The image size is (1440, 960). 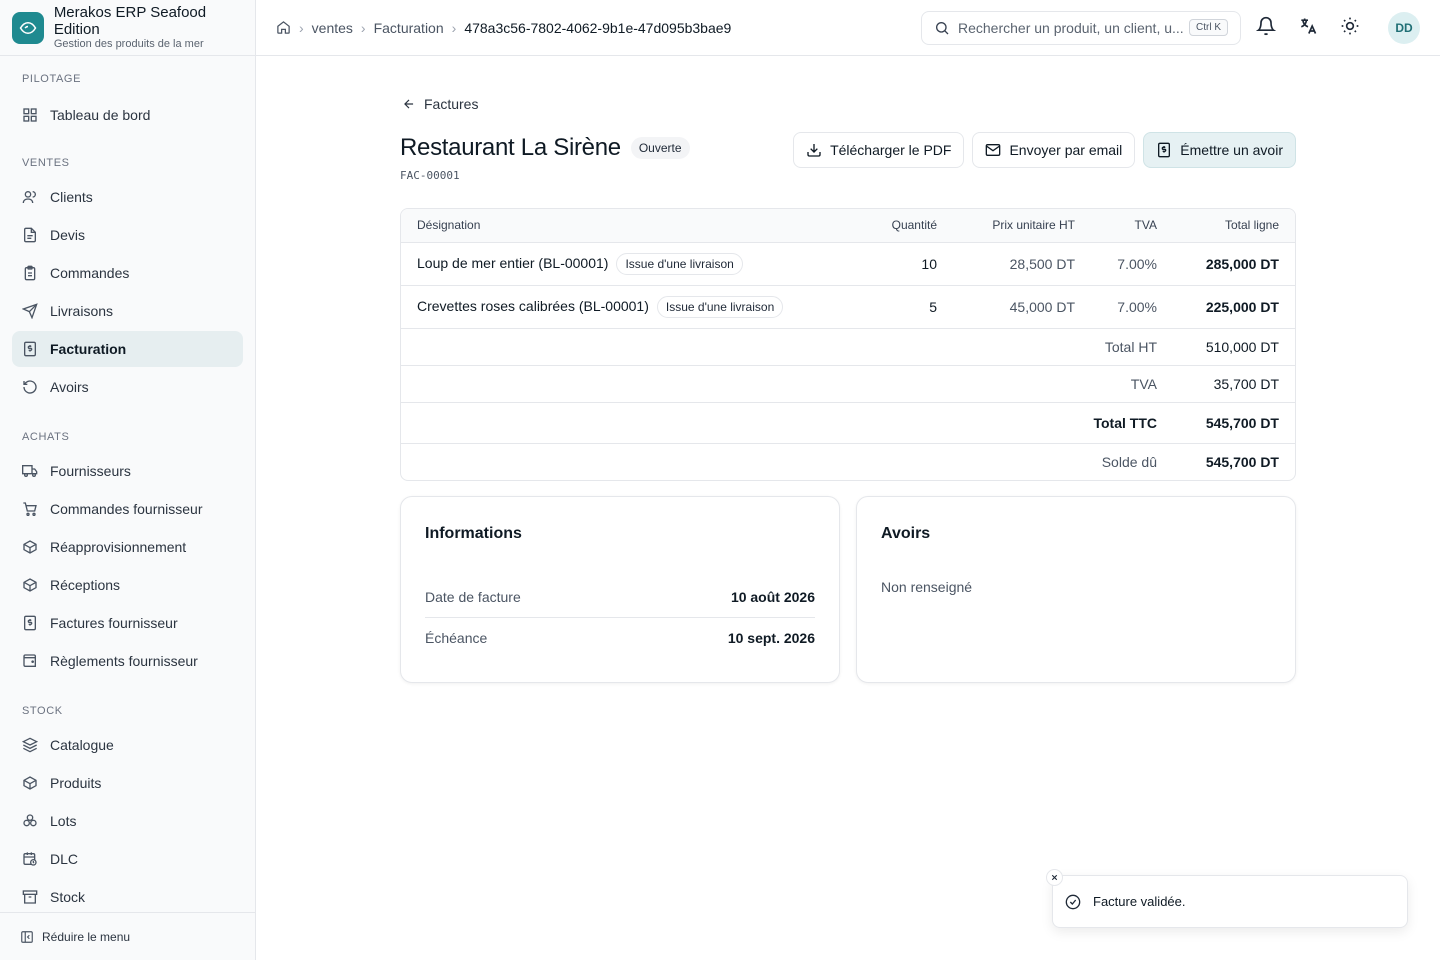 I want to click on chevron-right-icon: ›, so click(x=454, y=27).